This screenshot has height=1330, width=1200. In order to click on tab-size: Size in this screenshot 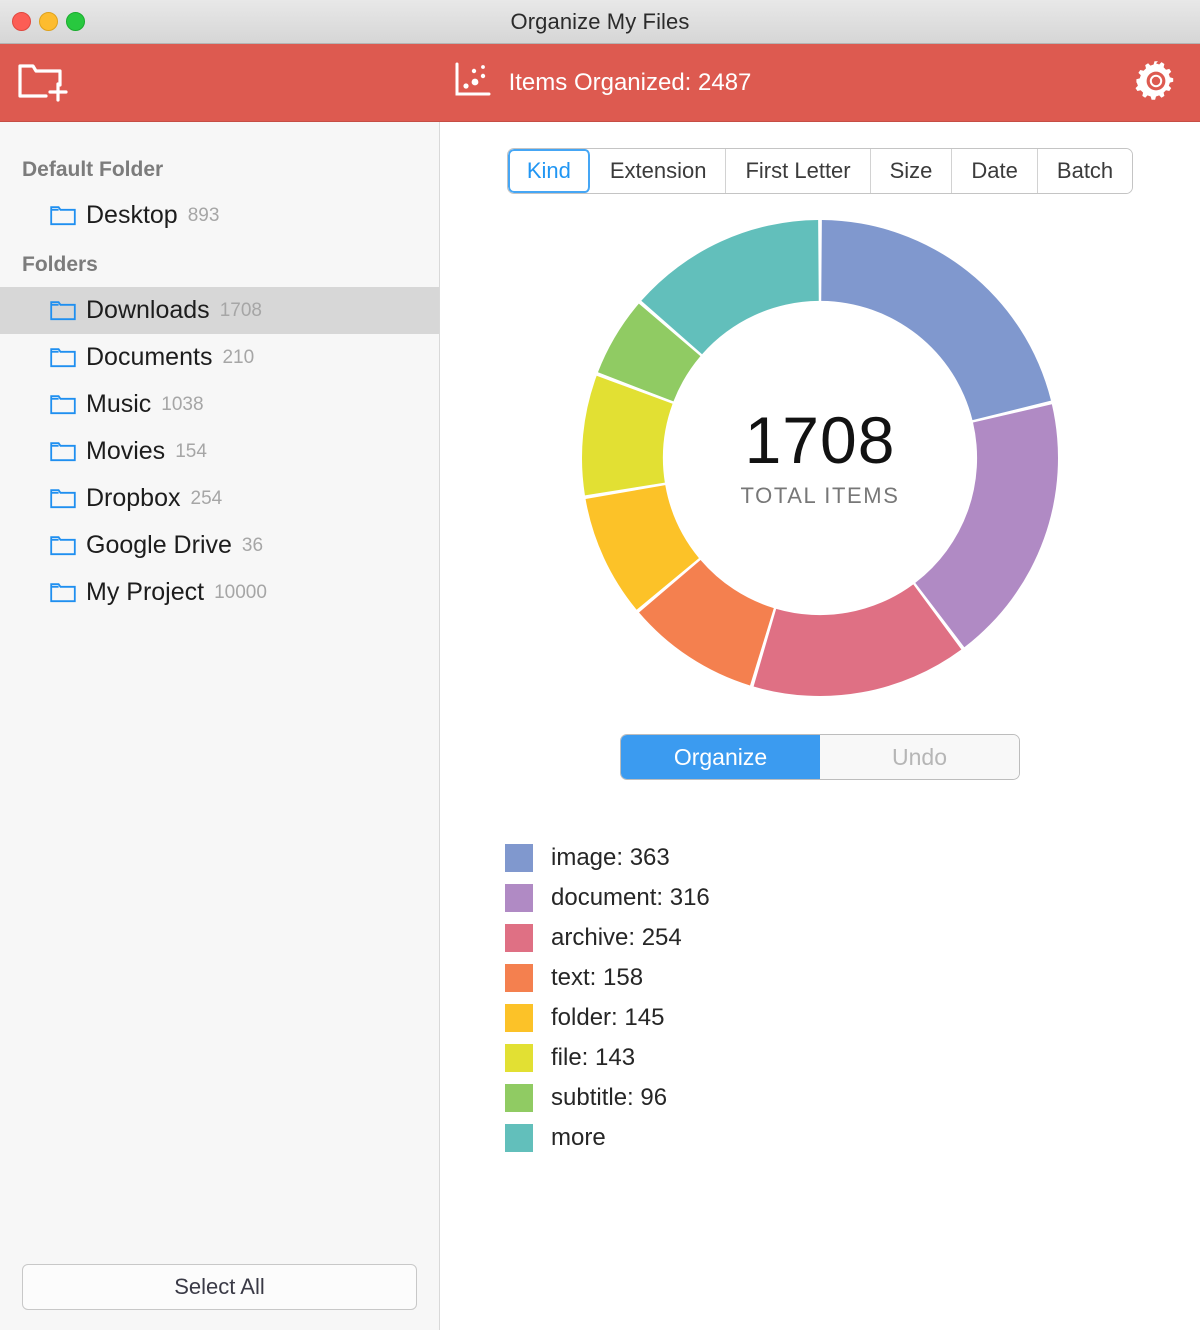, I will do `click(911, 171)`.